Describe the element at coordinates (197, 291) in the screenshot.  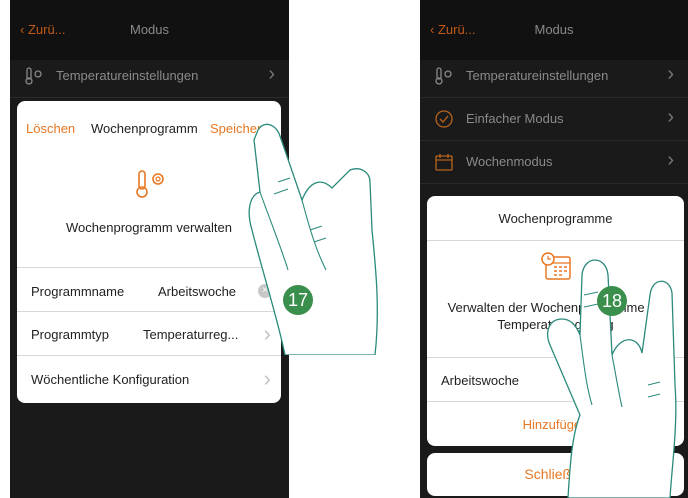
I see `program-name-value: Arbeitswoche` at that location.